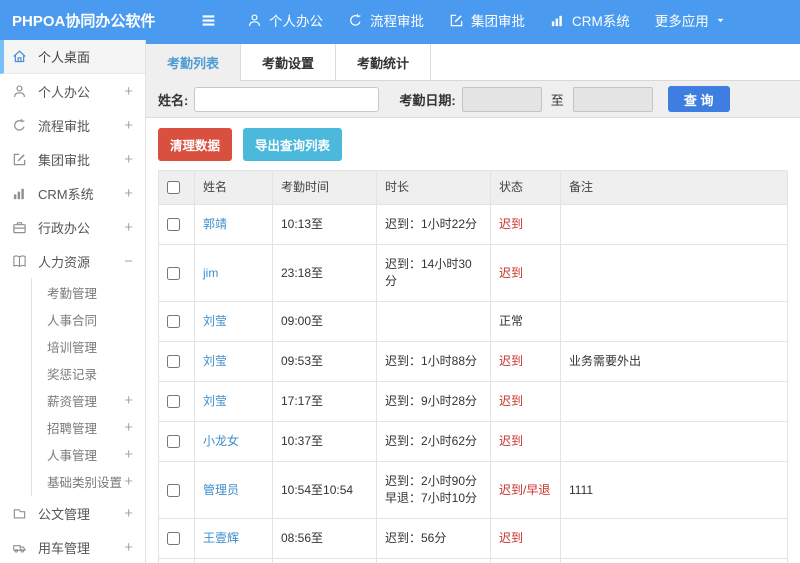 The image size is (800, 563). I want to click on nav-item-group-approval: 集团审批, so click(487, 20).